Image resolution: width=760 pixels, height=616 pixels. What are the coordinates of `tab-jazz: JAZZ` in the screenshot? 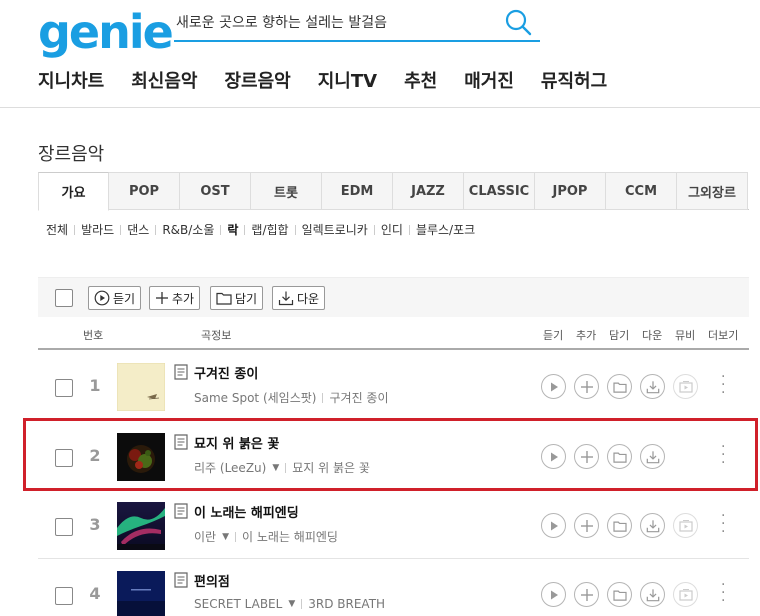 It's located at (428, 191).